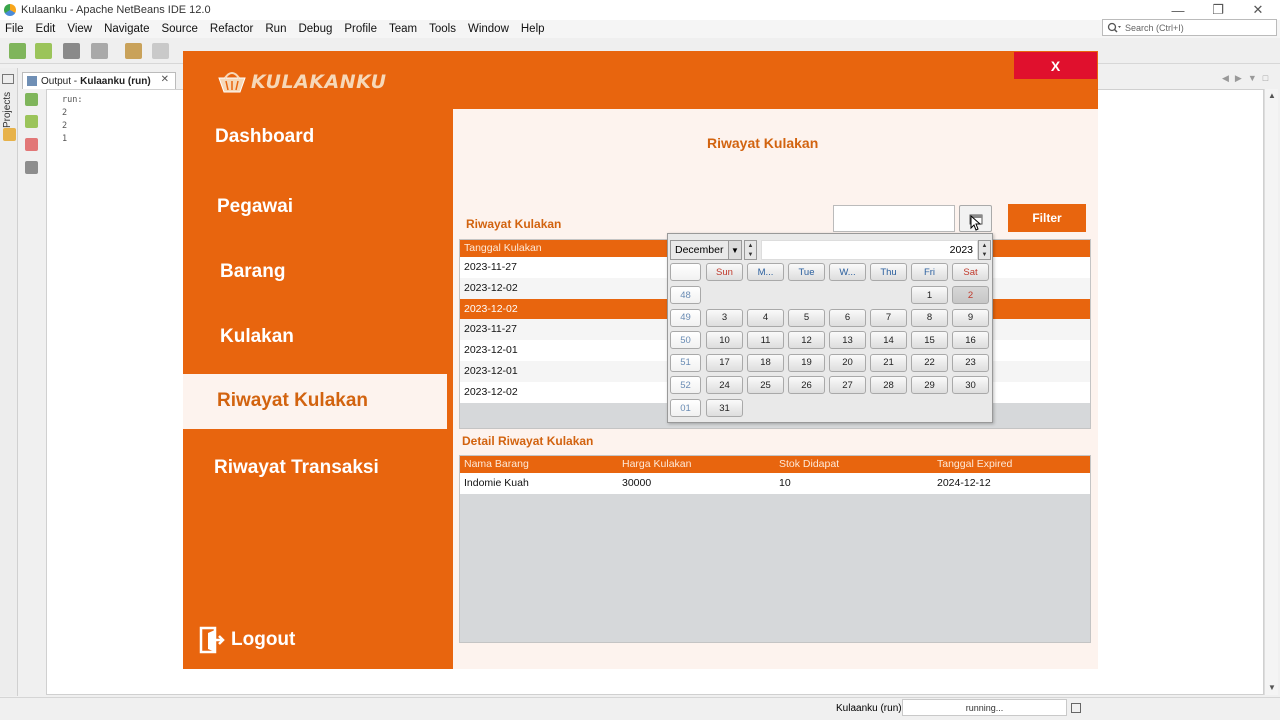 Image resolution: width=1280 pixels, height=720 pixels. Describe the element at coordinates (1272, 687) in the screenshot. I see `scroll-down-icon: ▼` at that location.